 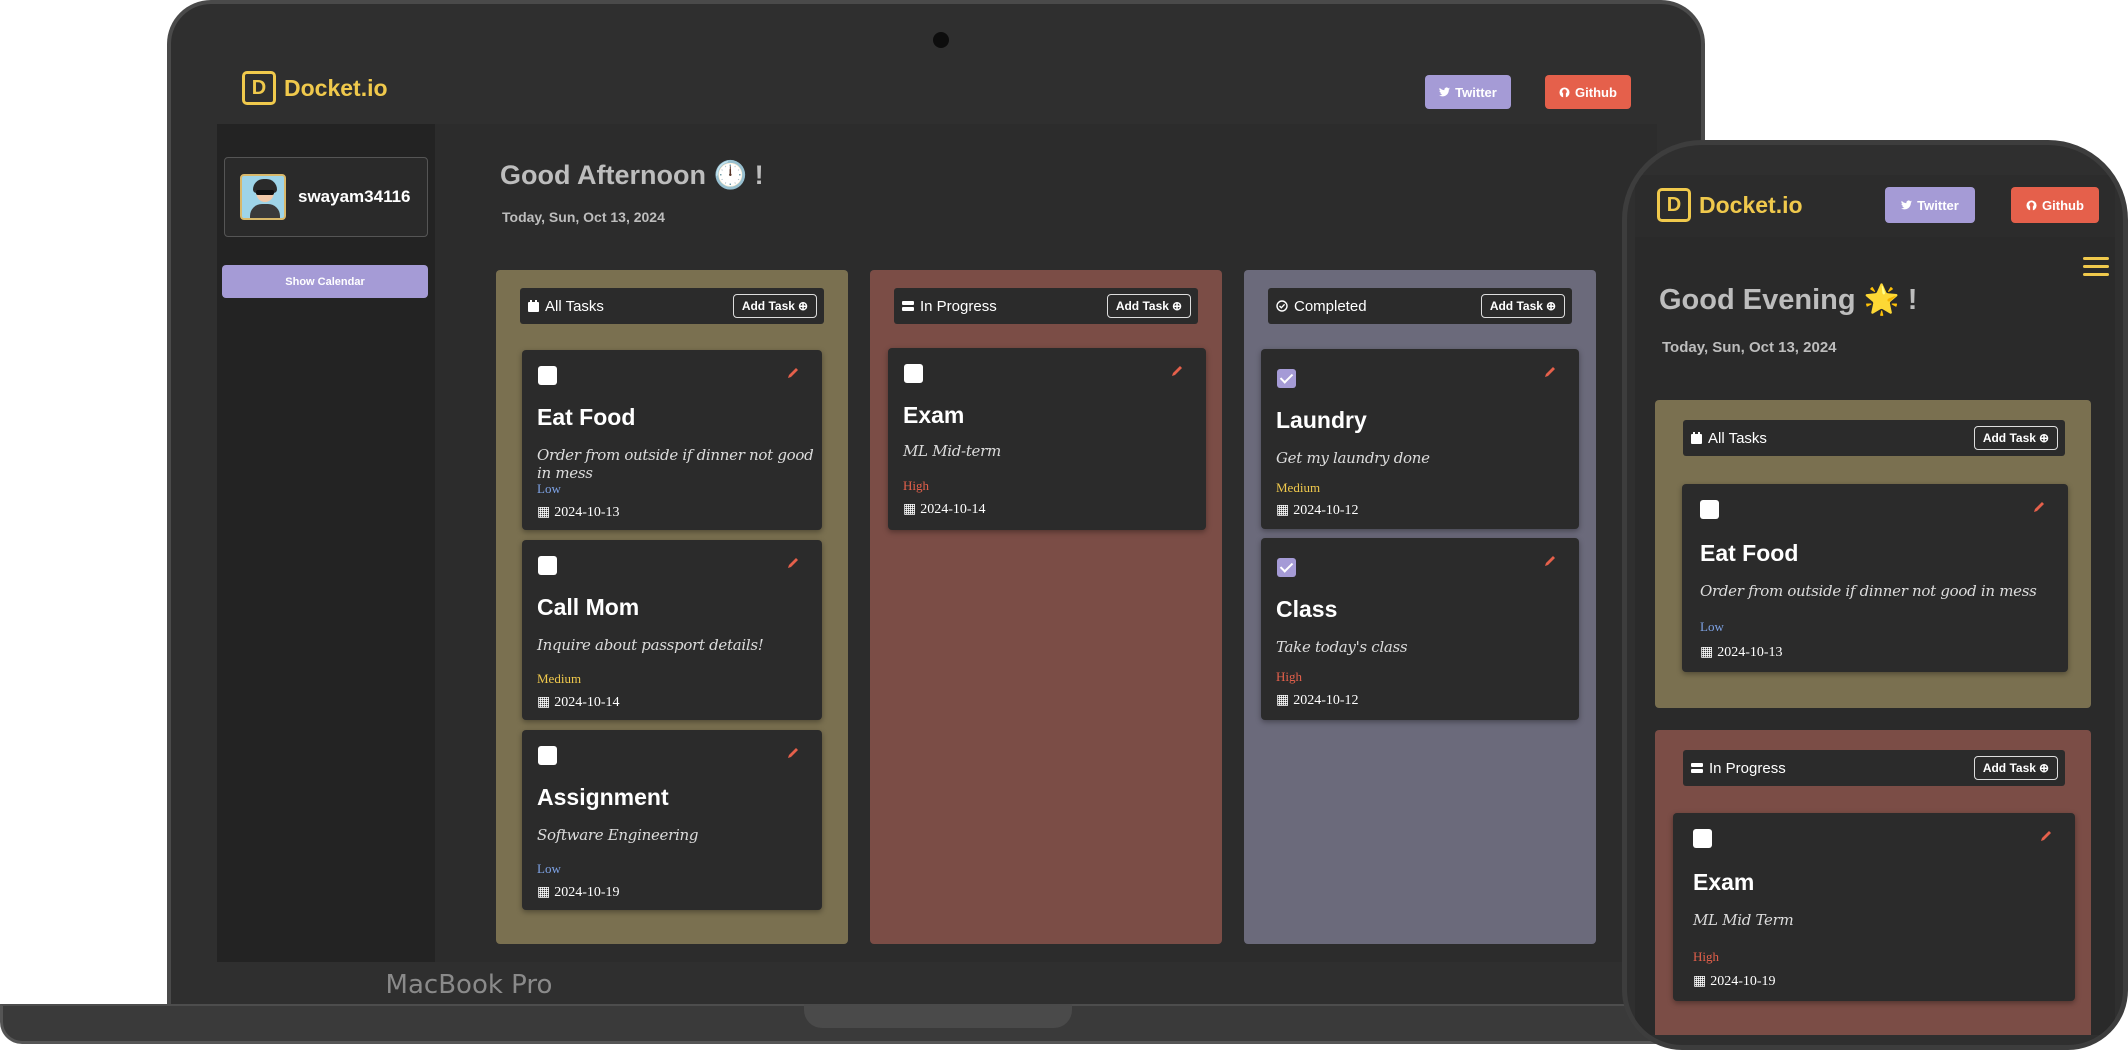 What do you see at coordinates (1874, 907) in the screenshot?
I see `task-card: Exam ML Mid Term High ▦ 2024-10-19` at bounding box center [1874, 907].